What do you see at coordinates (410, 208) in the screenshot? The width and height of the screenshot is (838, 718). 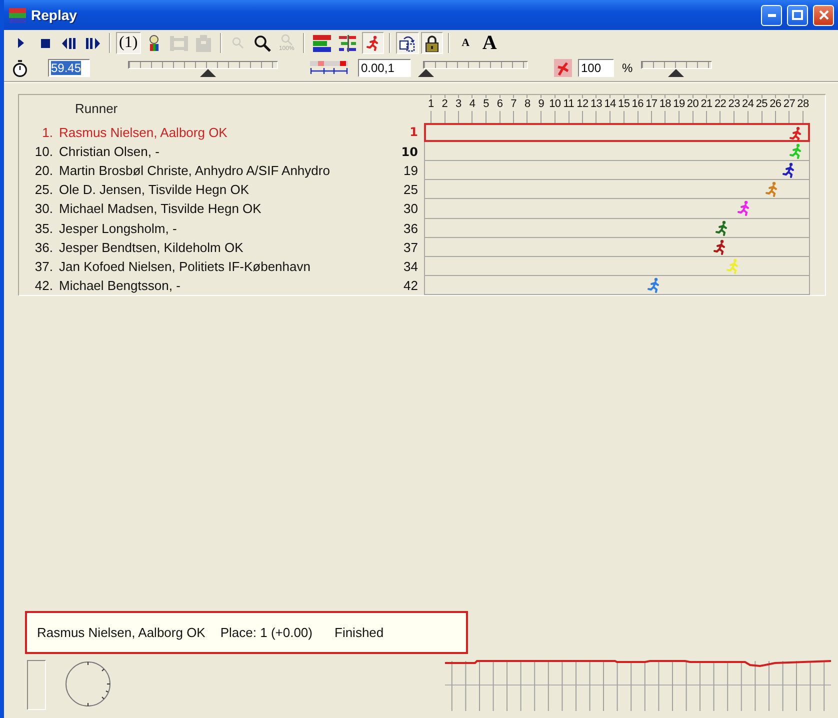 I see `position-cell-text: 30` at bounding box center [410, 208].